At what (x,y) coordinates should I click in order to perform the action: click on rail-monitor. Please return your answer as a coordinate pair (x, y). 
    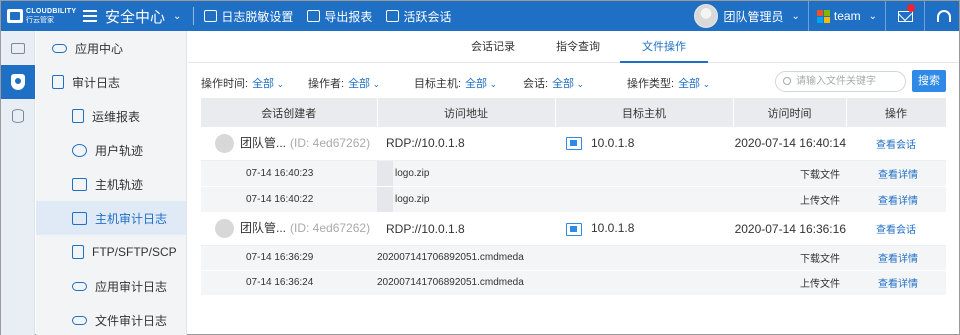
    Looking at the image, I should click on (18, 48).